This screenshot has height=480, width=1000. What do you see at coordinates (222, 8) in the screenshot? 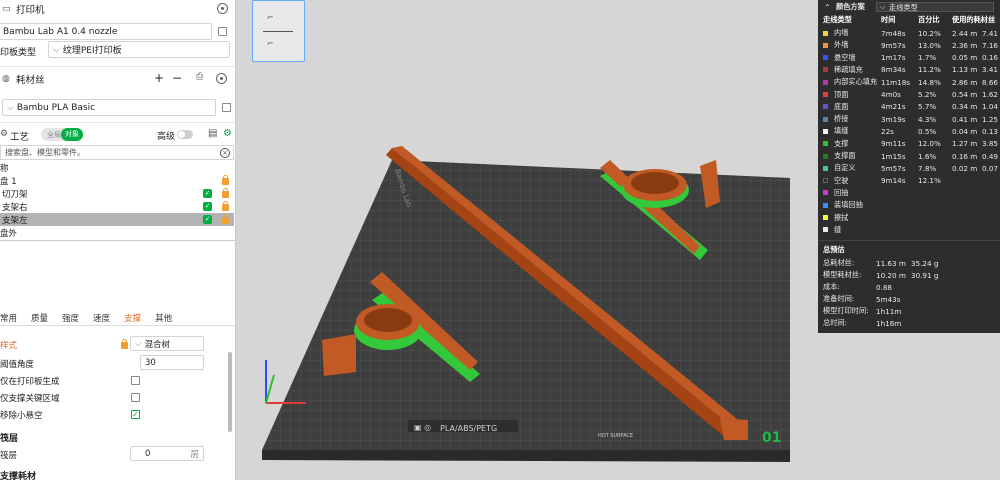
I see `printer-settings-gear-icon` at bounding box center [222, 8].